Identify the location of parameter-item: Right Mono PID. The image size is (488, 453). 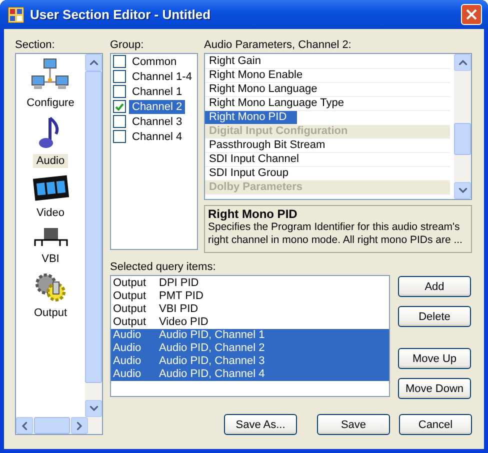
(251, 118).